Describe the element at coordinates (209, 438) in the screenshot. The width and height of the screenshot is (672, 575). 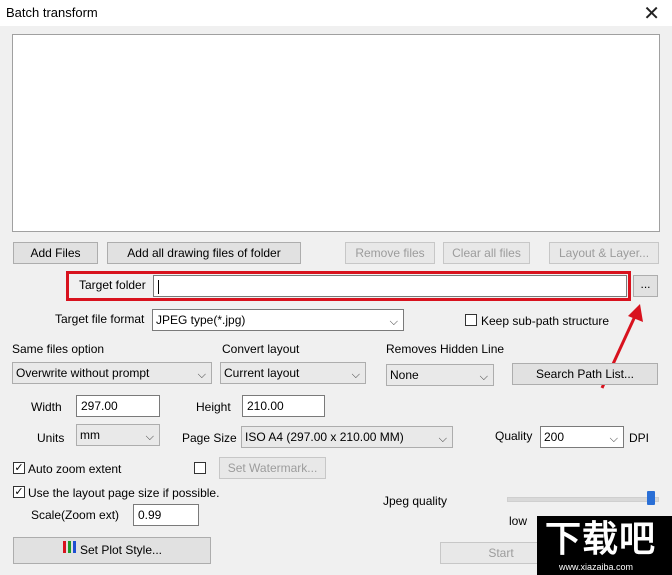
I see `page-size-label: Page Size` at that location.